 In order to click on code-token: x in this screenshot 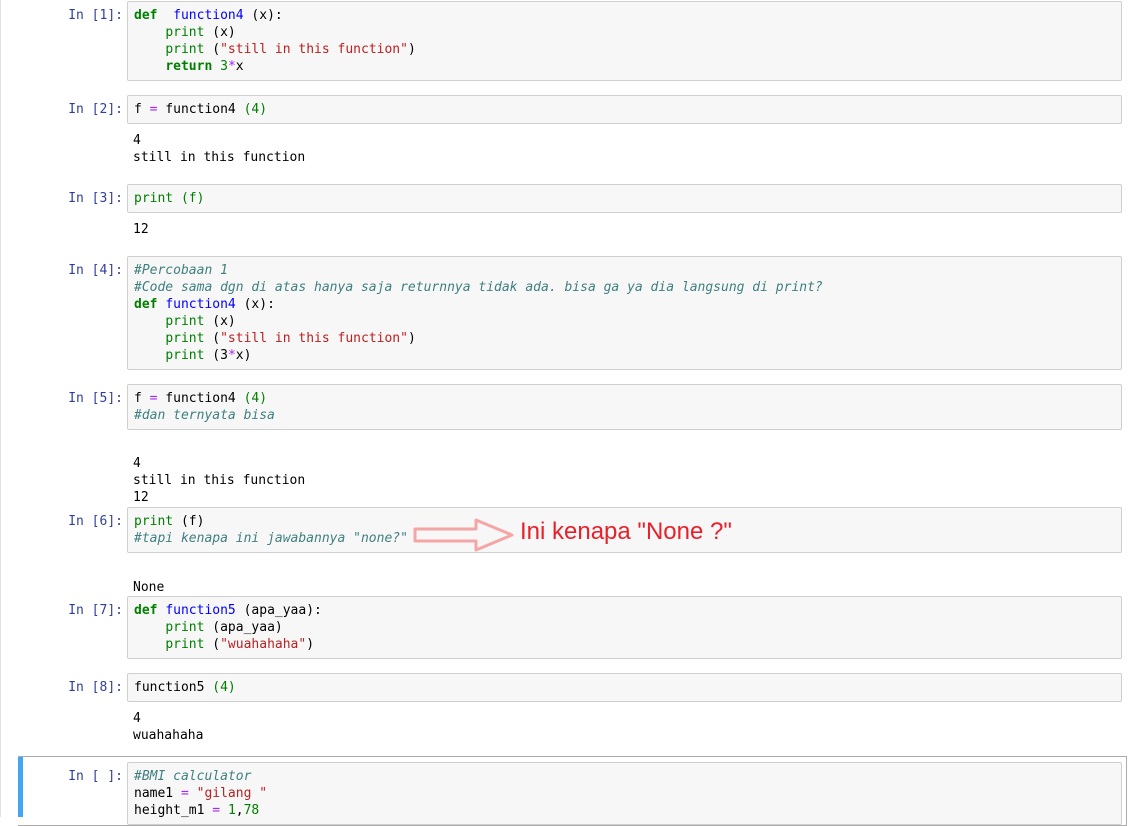, I will do `click(239, 66)`.